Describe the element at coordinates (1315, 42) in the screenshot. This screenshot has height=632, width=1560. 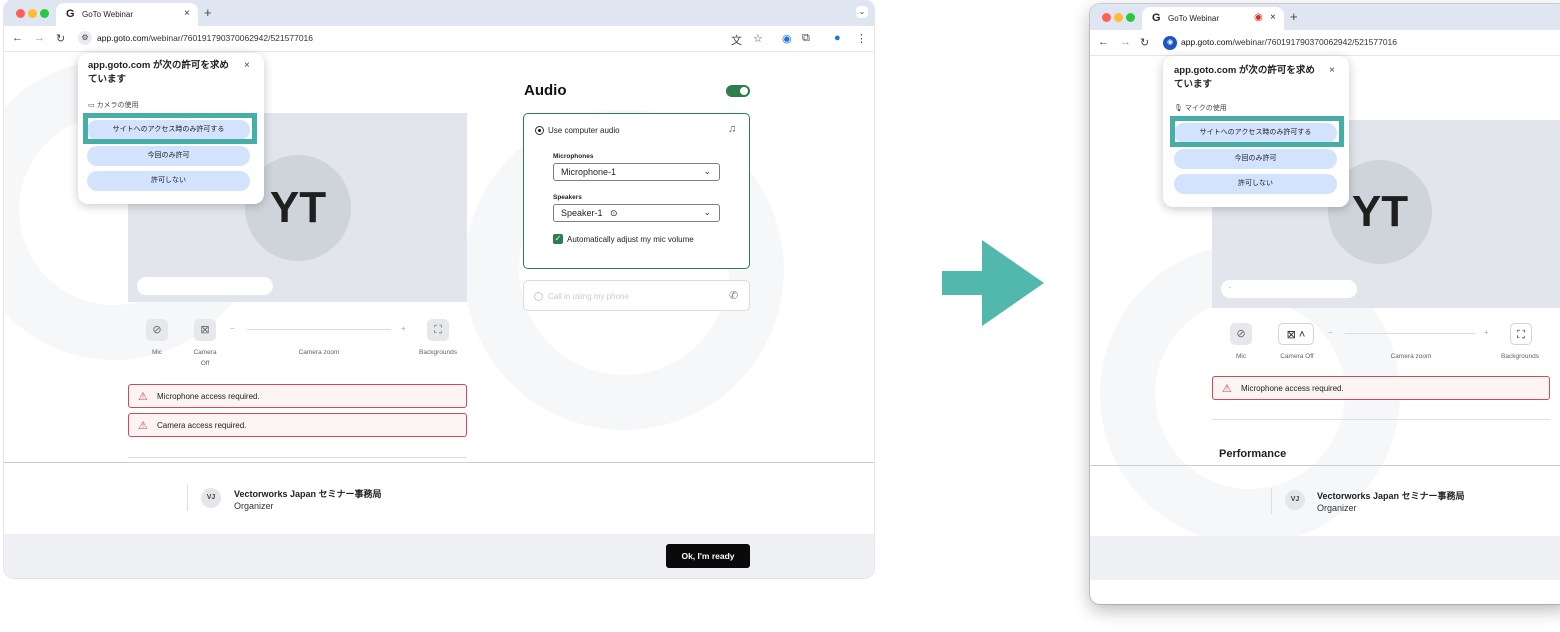
I see `url-path: /webinar/7601917903700629​42/521577016` at that location.